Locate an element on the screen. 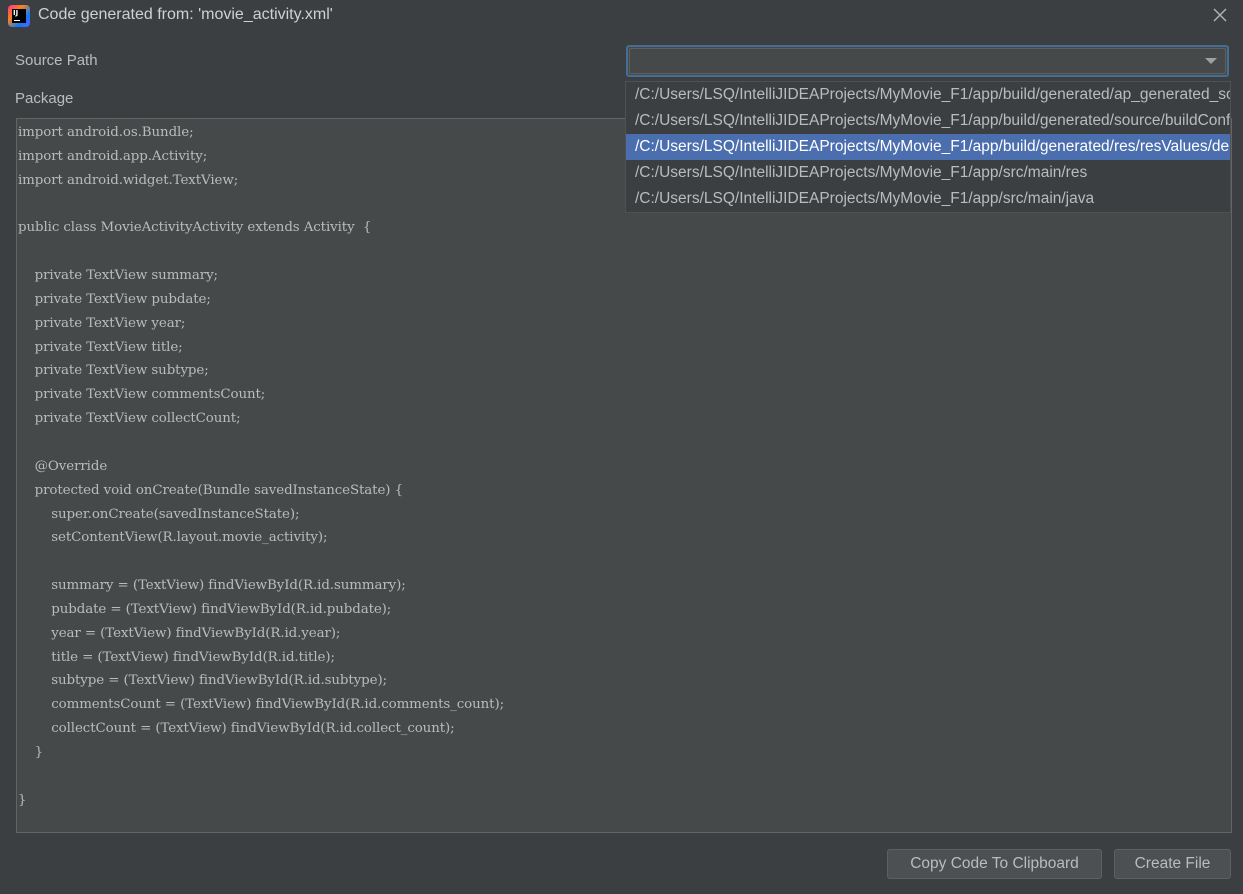 This screenshot has height=894, width=1243. code-line: private TextView summary; is located at coordinates (118, 276).